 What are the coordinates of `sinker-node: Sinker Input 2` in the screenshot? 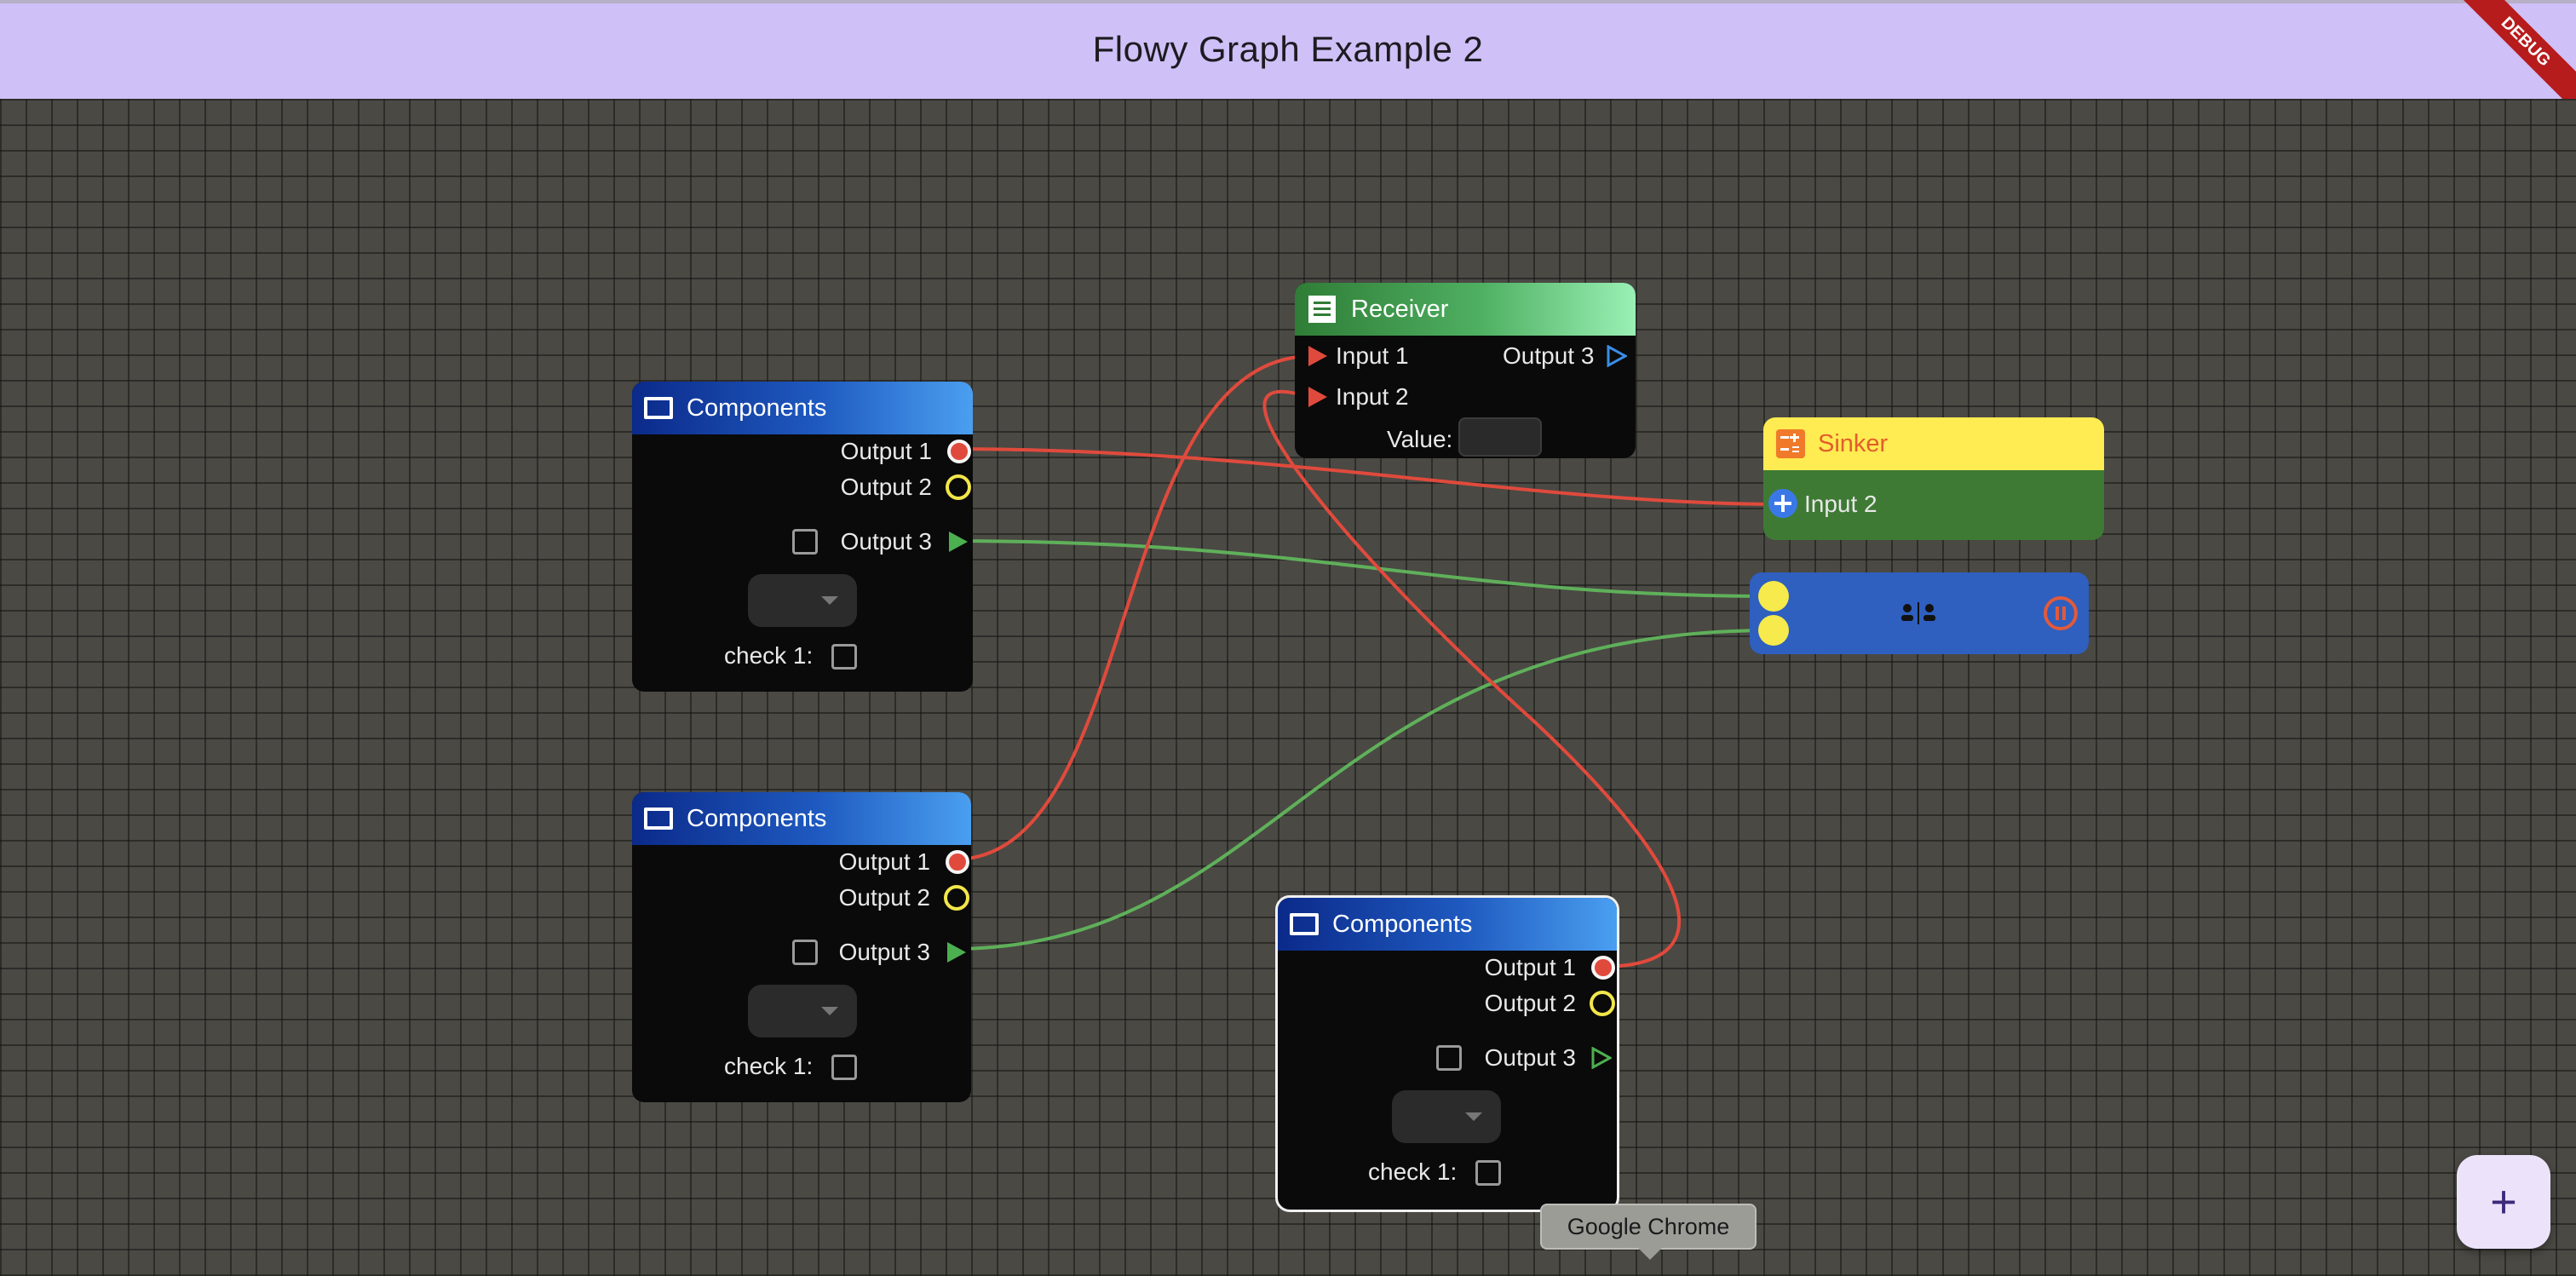 It's located at (1933, 478).